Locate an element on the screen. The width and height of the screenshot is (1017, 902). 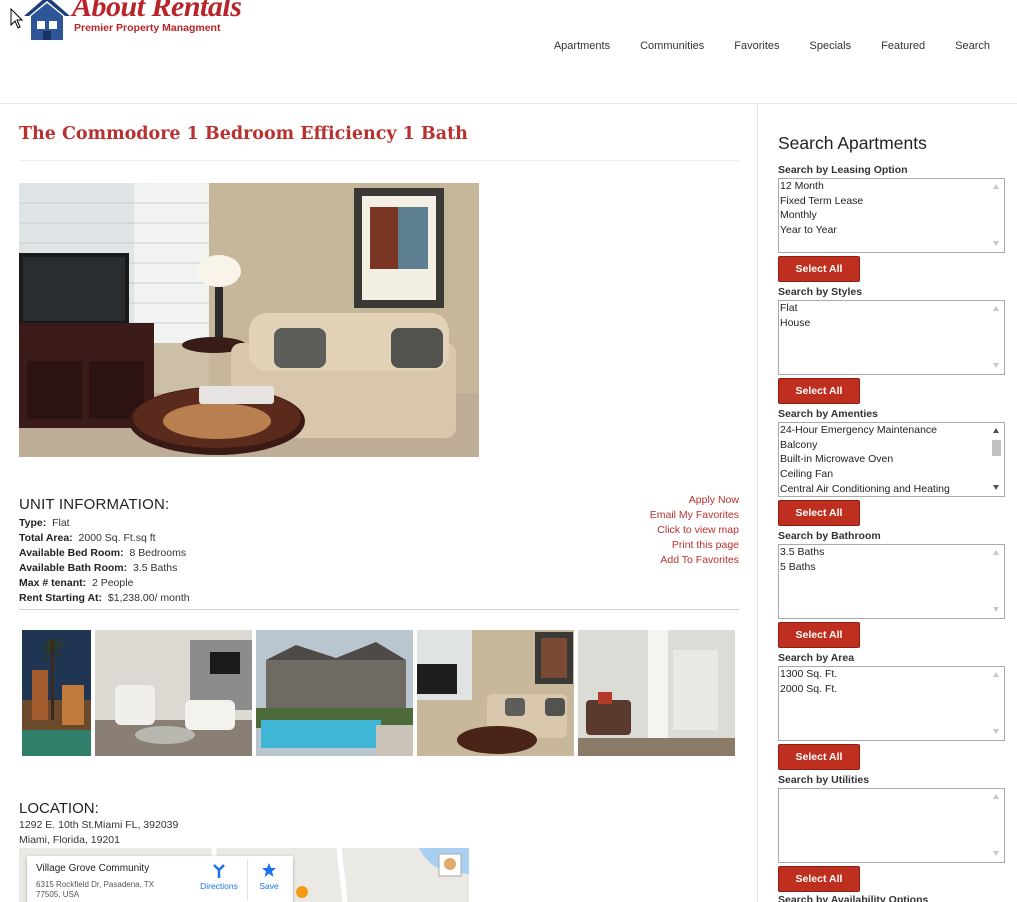
field-value: 3.5 Baths is located at coordinates (155, 568).